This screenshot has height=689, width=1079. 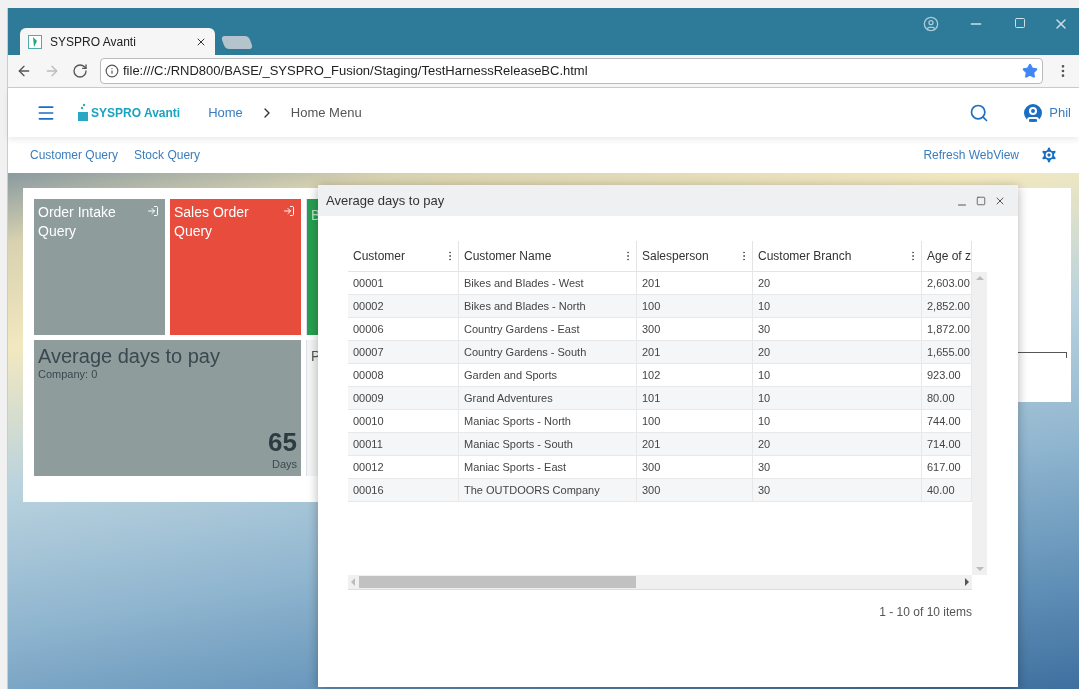 I want to click on address-bar: file:///C:/RND800/BASE/_SYSPRO_Fusion/Staging/TestHarnessReleaseBC.html, so click(x=571, y=71).